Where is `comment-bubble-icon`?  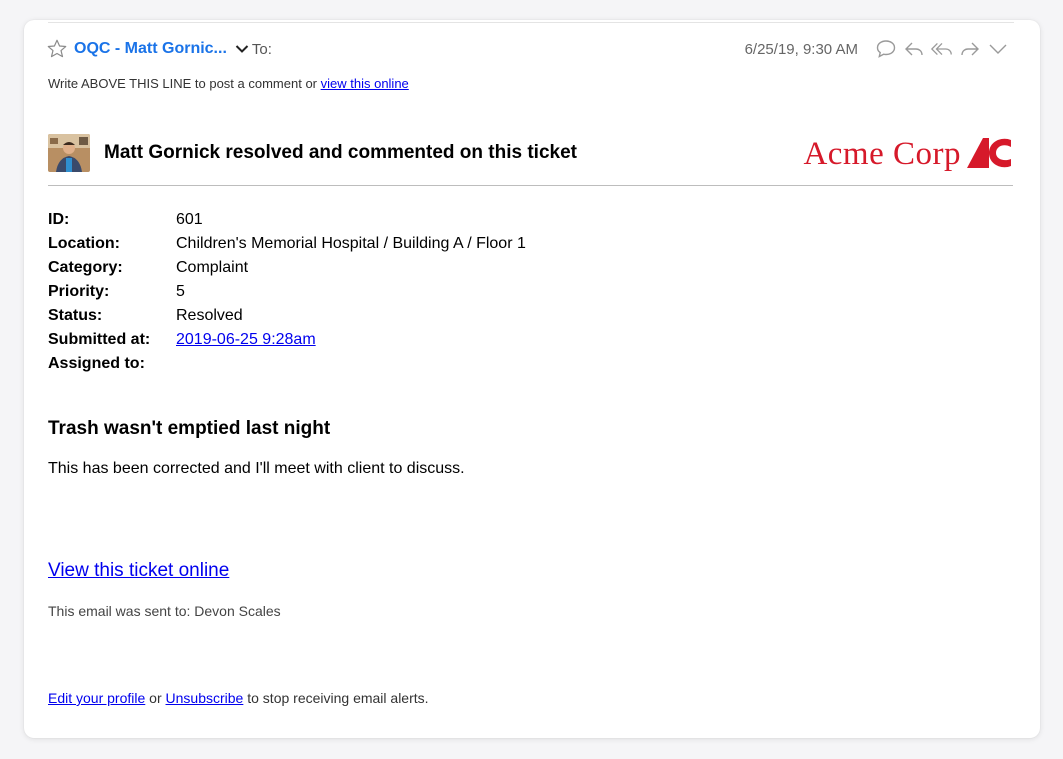 comment-bubble-icon is located at coordinates (886, 49).